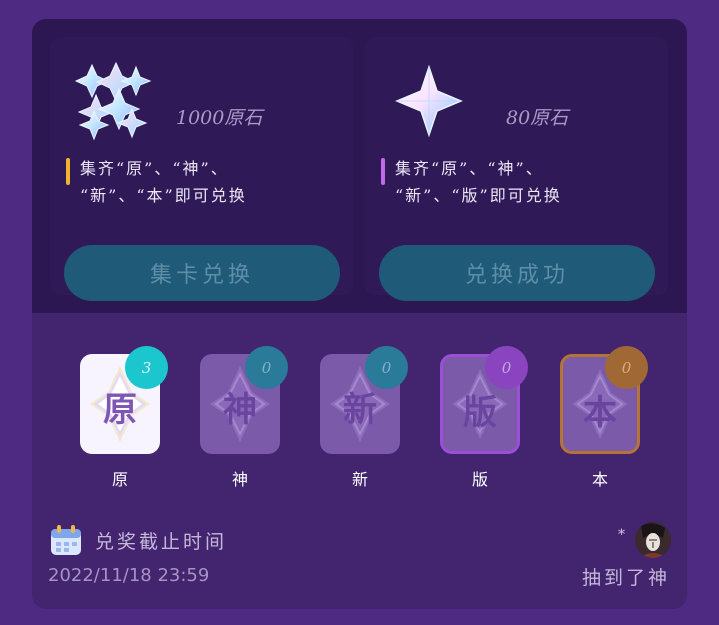  Describe the element at coordinates (621, 535) in the screenshot. I see `star-mark: *` at that location.